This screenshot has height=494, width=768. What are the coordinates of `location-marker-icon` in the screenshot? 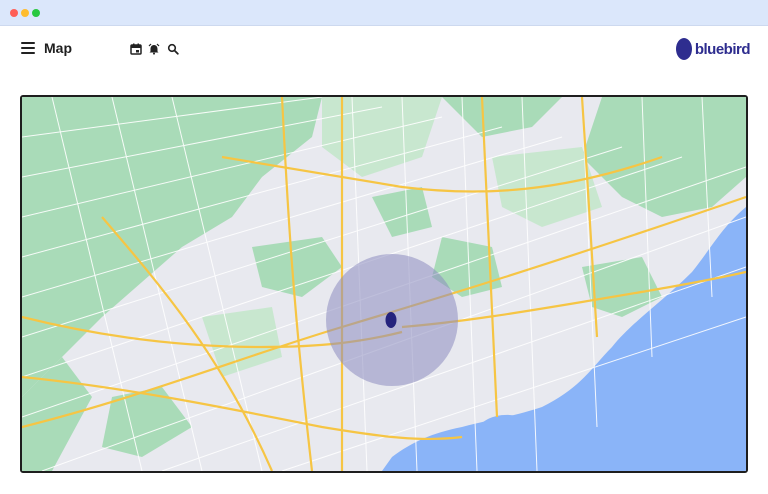 It's located at (391, 320).